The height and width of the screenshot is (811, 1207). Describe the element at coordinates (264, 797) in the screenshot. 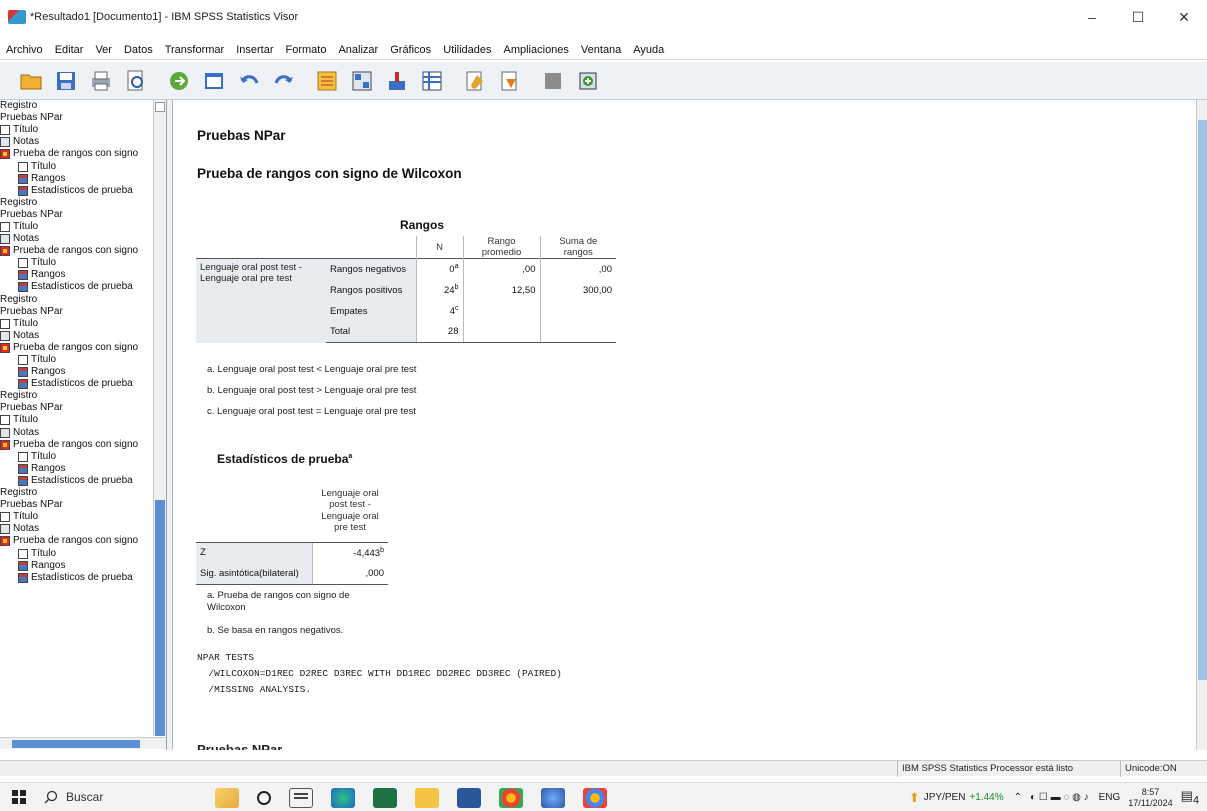

I see `cortana-icon` at that location.